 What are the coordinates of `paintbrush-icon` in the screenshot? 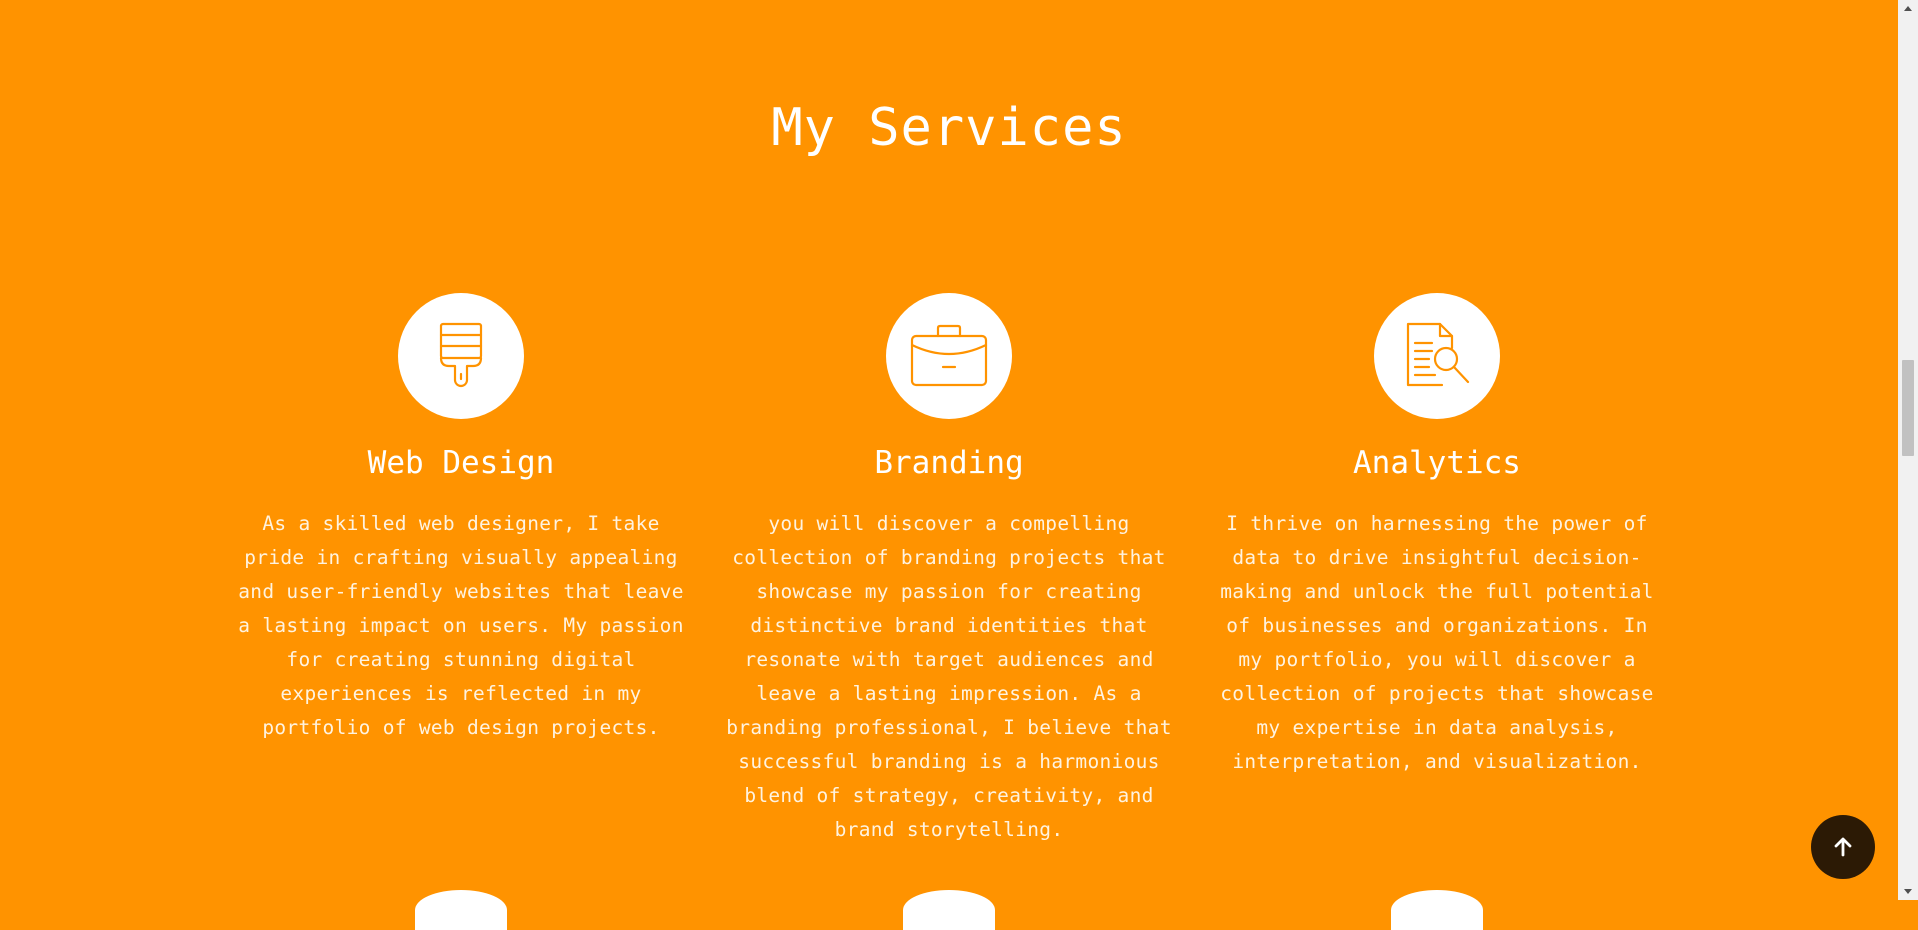 It's located at (461, 355).